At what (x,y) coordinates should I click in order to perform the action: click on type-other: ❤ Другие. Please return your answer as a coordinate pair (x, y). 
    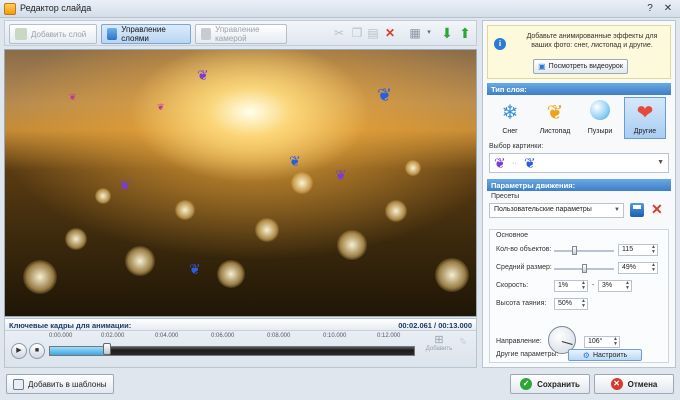
    Looking at the image, I should click on (645, 118).